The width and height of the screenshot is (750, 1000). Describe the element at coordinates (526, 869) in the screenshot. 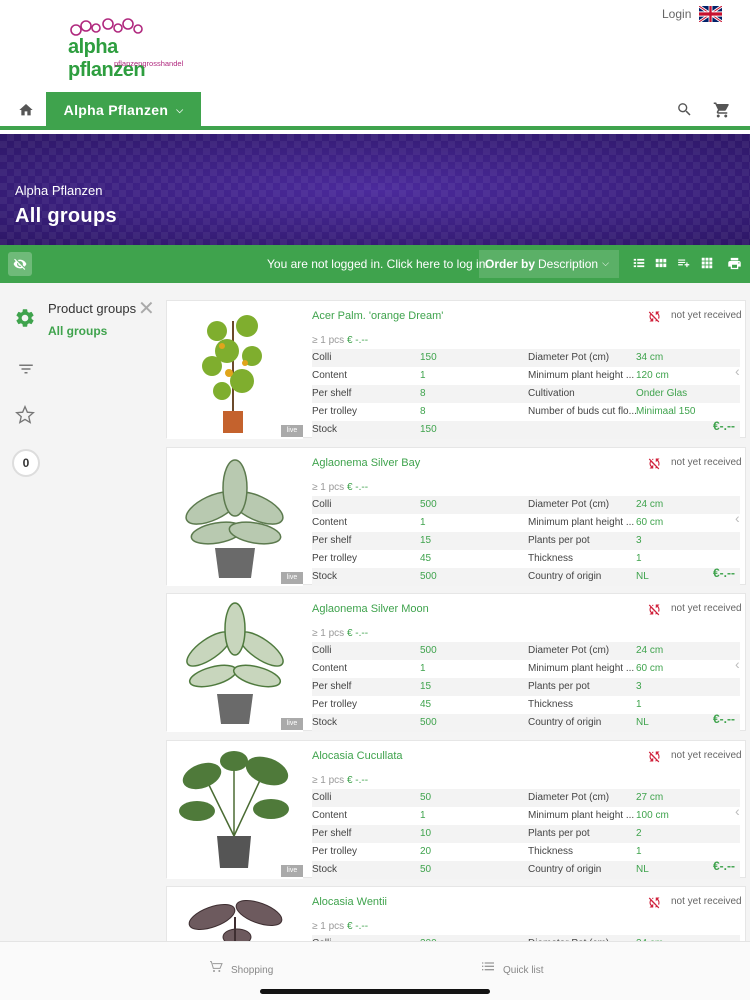

I see `spec-row: Stock 50 Country of origin NL` at that location.